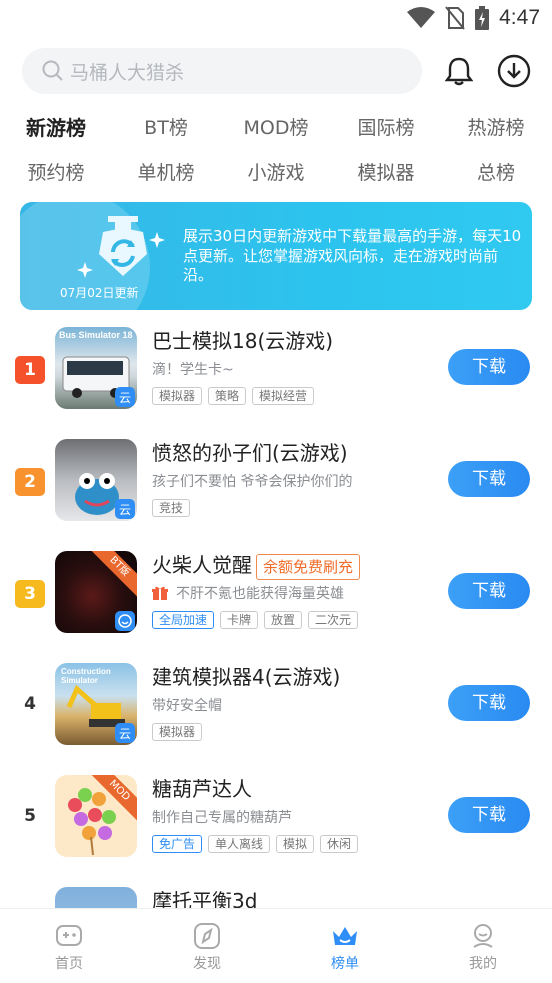 This screenshot has height=983, width=552. I want to click on list-item: 5 MOD 糖葫芦达人 制作自己专属的糖葫芦 免广告 单人离线 模拟 休闲 下载, so click(276, 823).